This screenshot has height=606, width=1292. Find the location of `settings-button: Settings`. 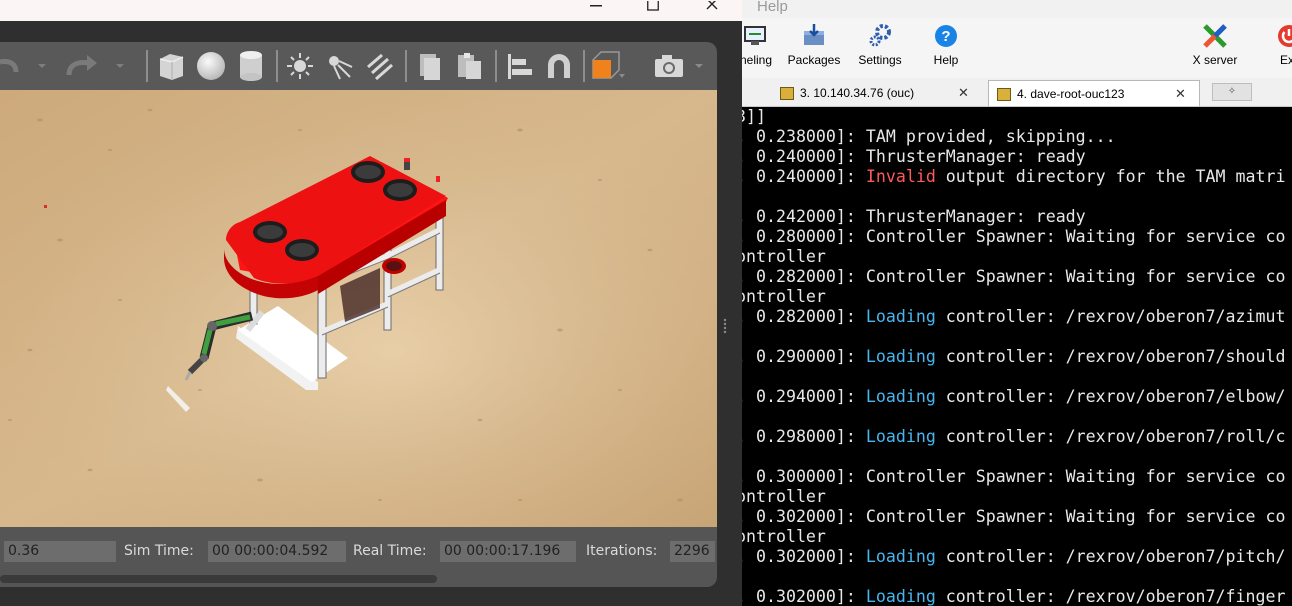

settings-button: Settings is located at coordinates (880, 48).